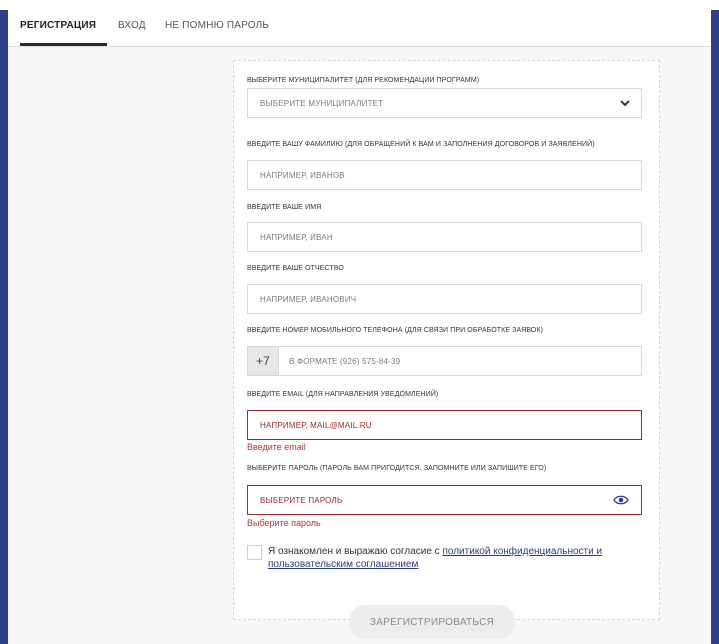  What do you see at coordinates (217, 25) in the screenshot?
I see `tab-forgot-password: НЕ ПОМНЮ ПАРОЛЬ` at bounding box center [217, 25].